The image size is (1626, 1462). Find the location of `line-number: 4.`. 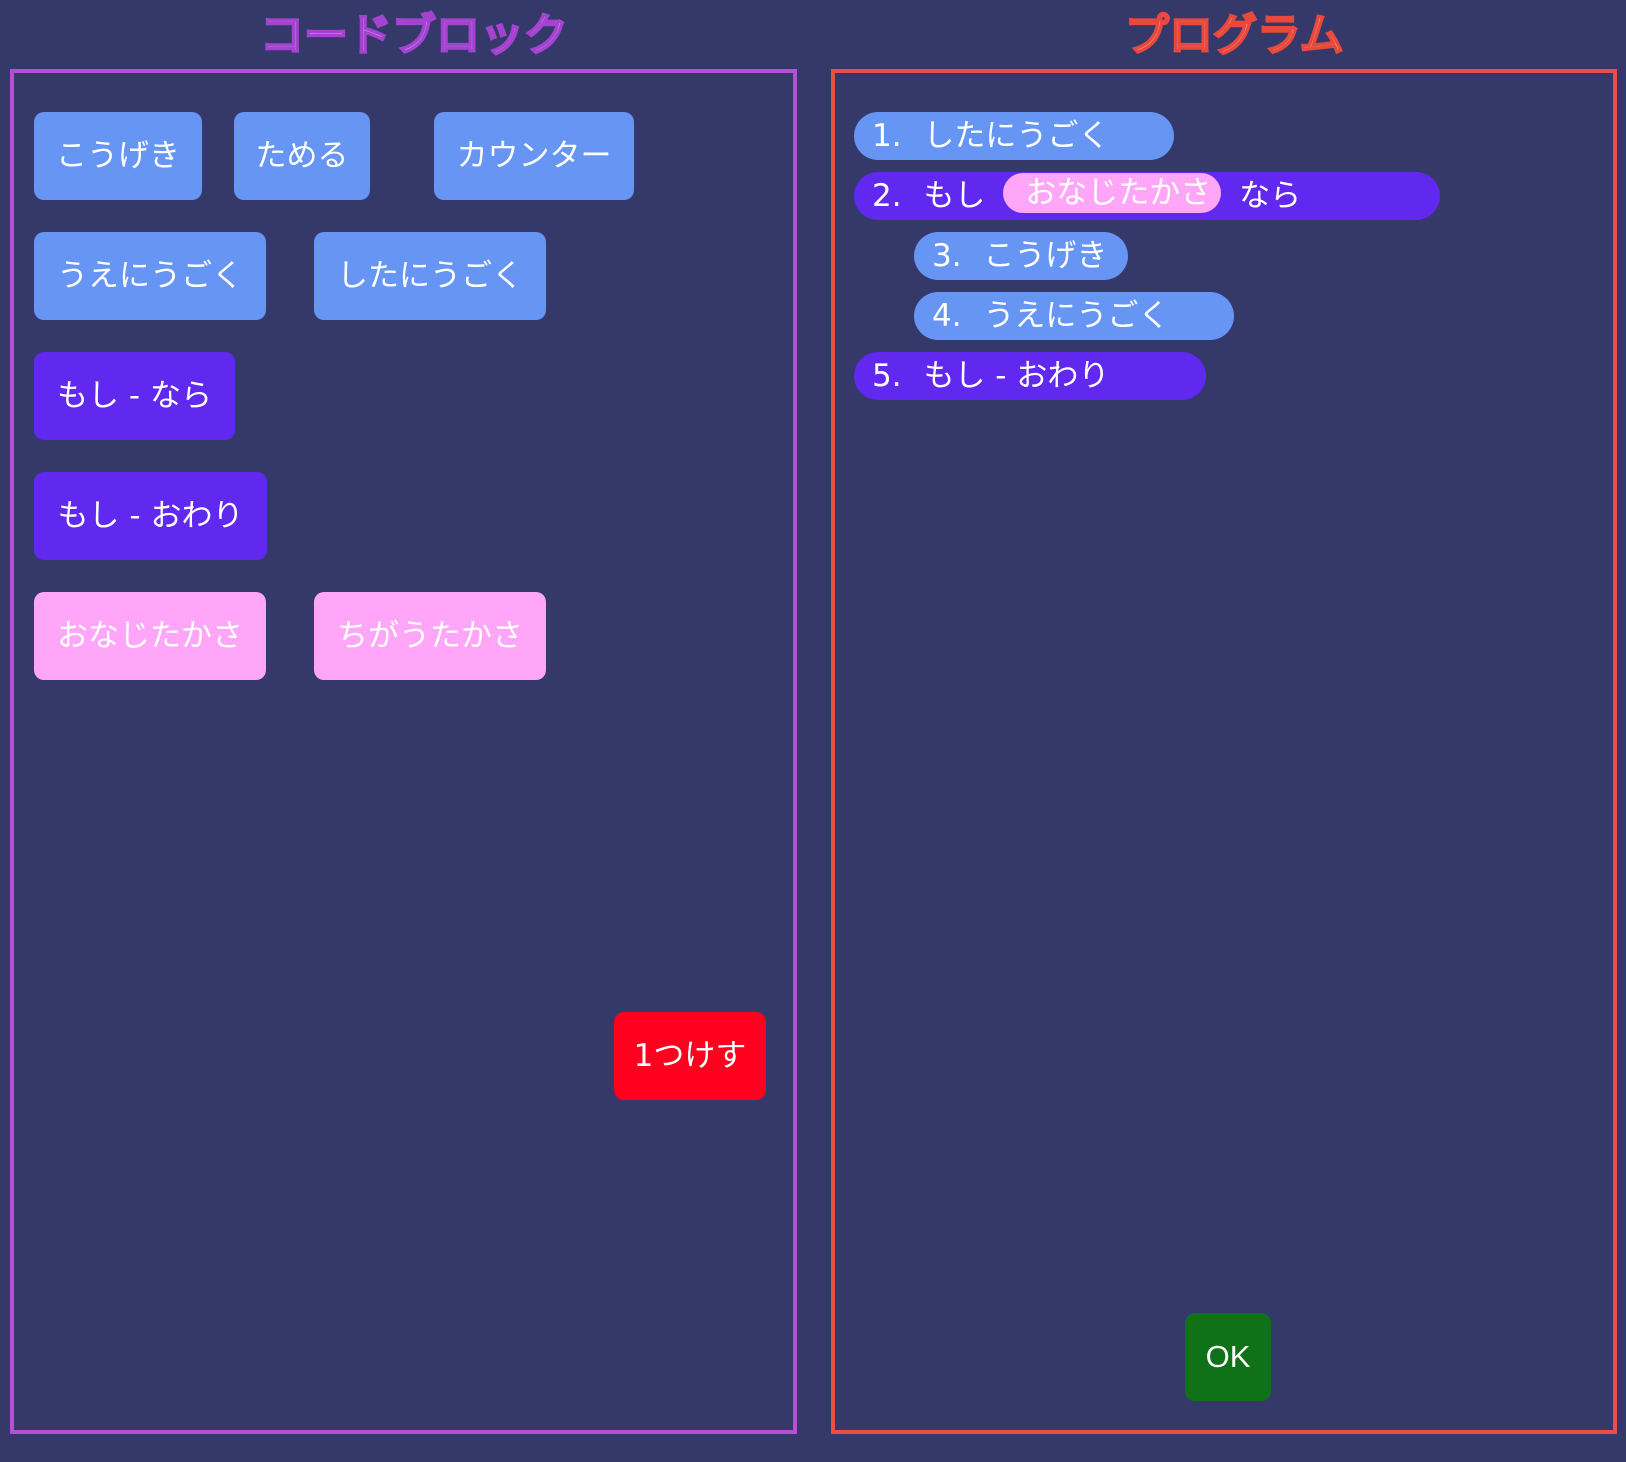

line-number: 4. is located at coordinates (947, 316).